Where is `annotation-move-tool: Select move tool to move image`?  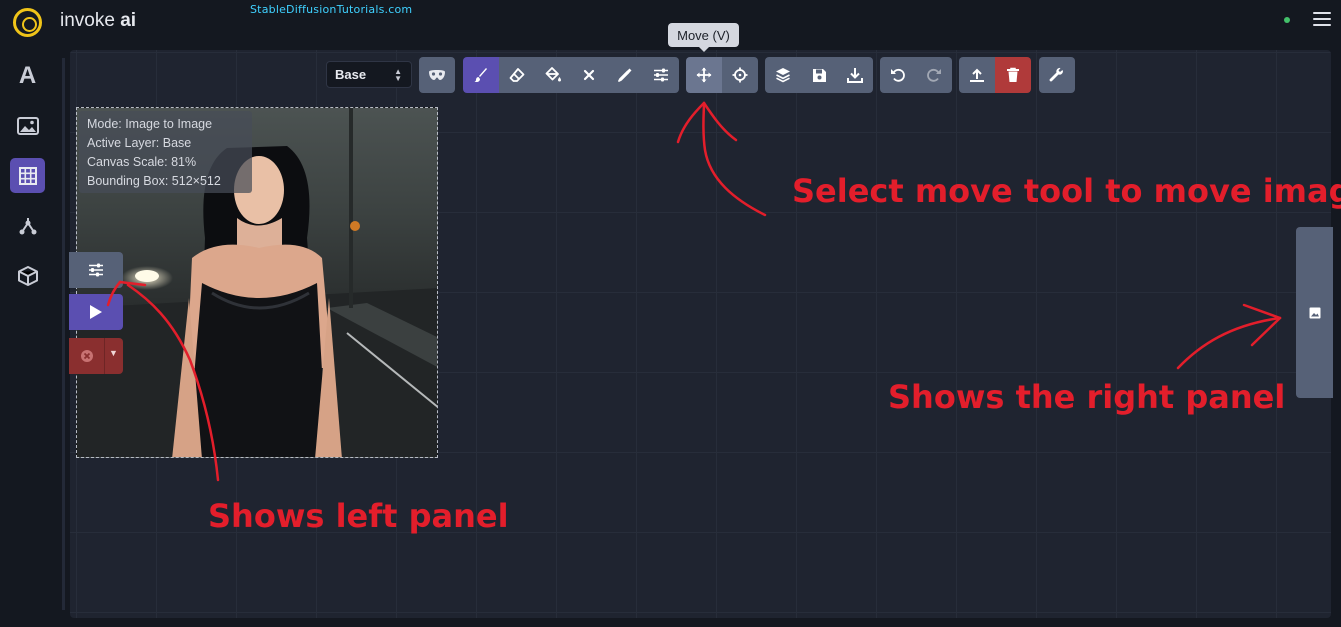 annotation-move-tool: Select move tool to move image is located at coordinates (1066, 191).